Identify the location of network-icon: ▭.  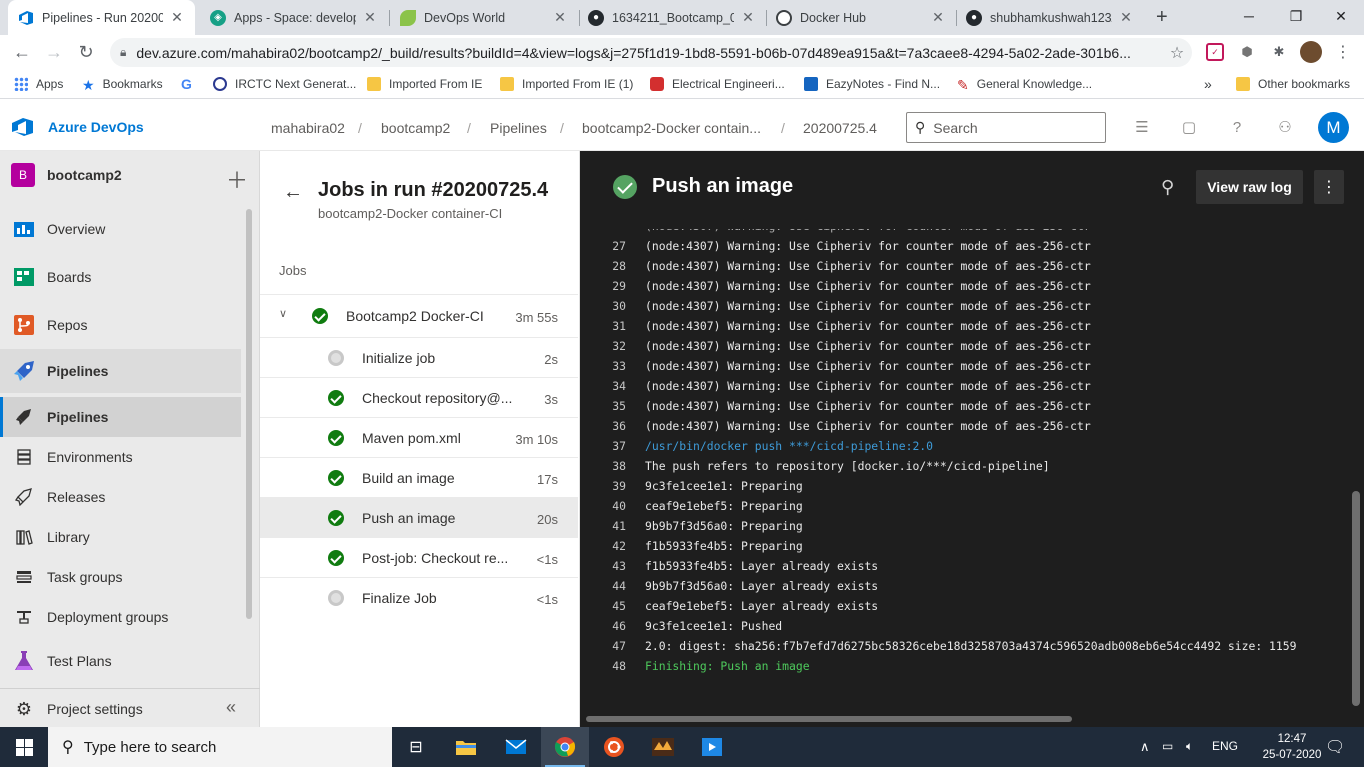
(1167, 746).